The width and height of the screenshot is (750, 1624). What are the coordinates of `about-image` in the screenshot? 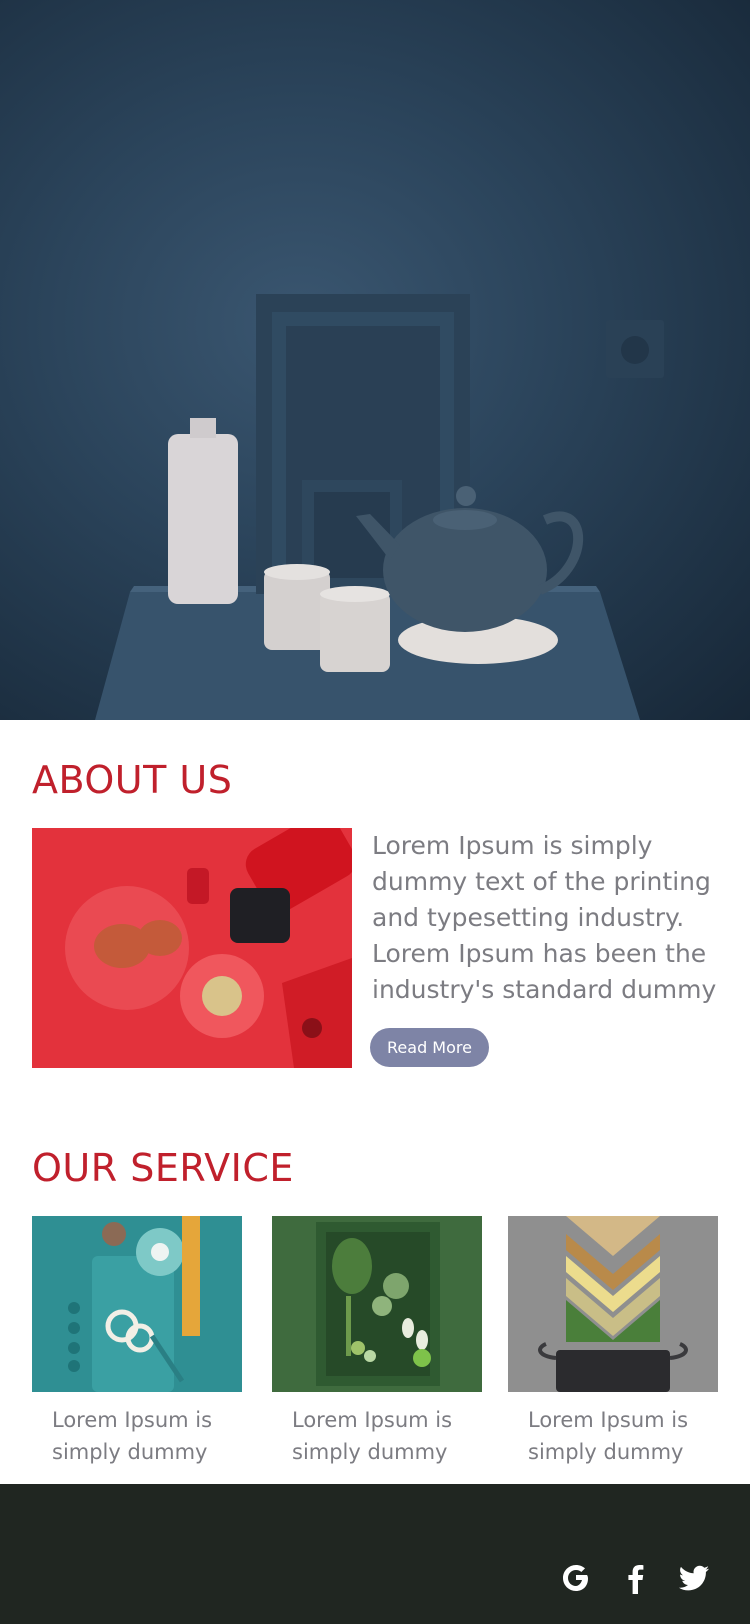 It's located at (192, 948).